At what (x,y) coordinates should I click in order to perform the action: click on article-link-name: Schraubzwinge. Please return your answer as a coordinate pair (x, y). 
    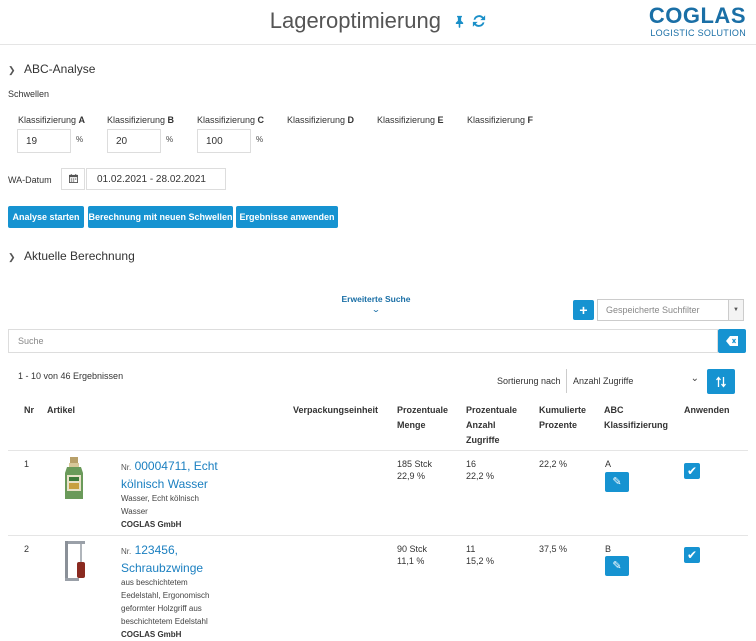
    Looking at the image, I should click on (181, 568).